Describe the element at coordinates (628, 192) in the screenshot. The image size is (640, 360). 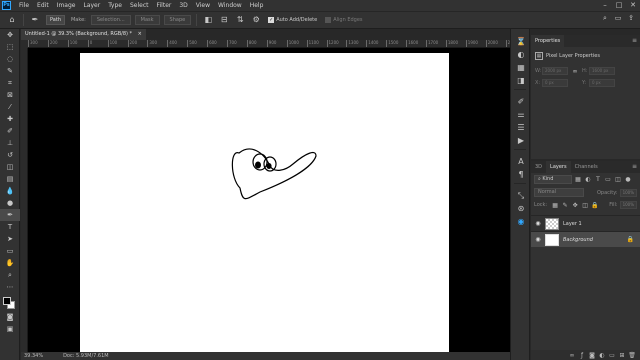
I see `opacity-field: 100%` at that location.